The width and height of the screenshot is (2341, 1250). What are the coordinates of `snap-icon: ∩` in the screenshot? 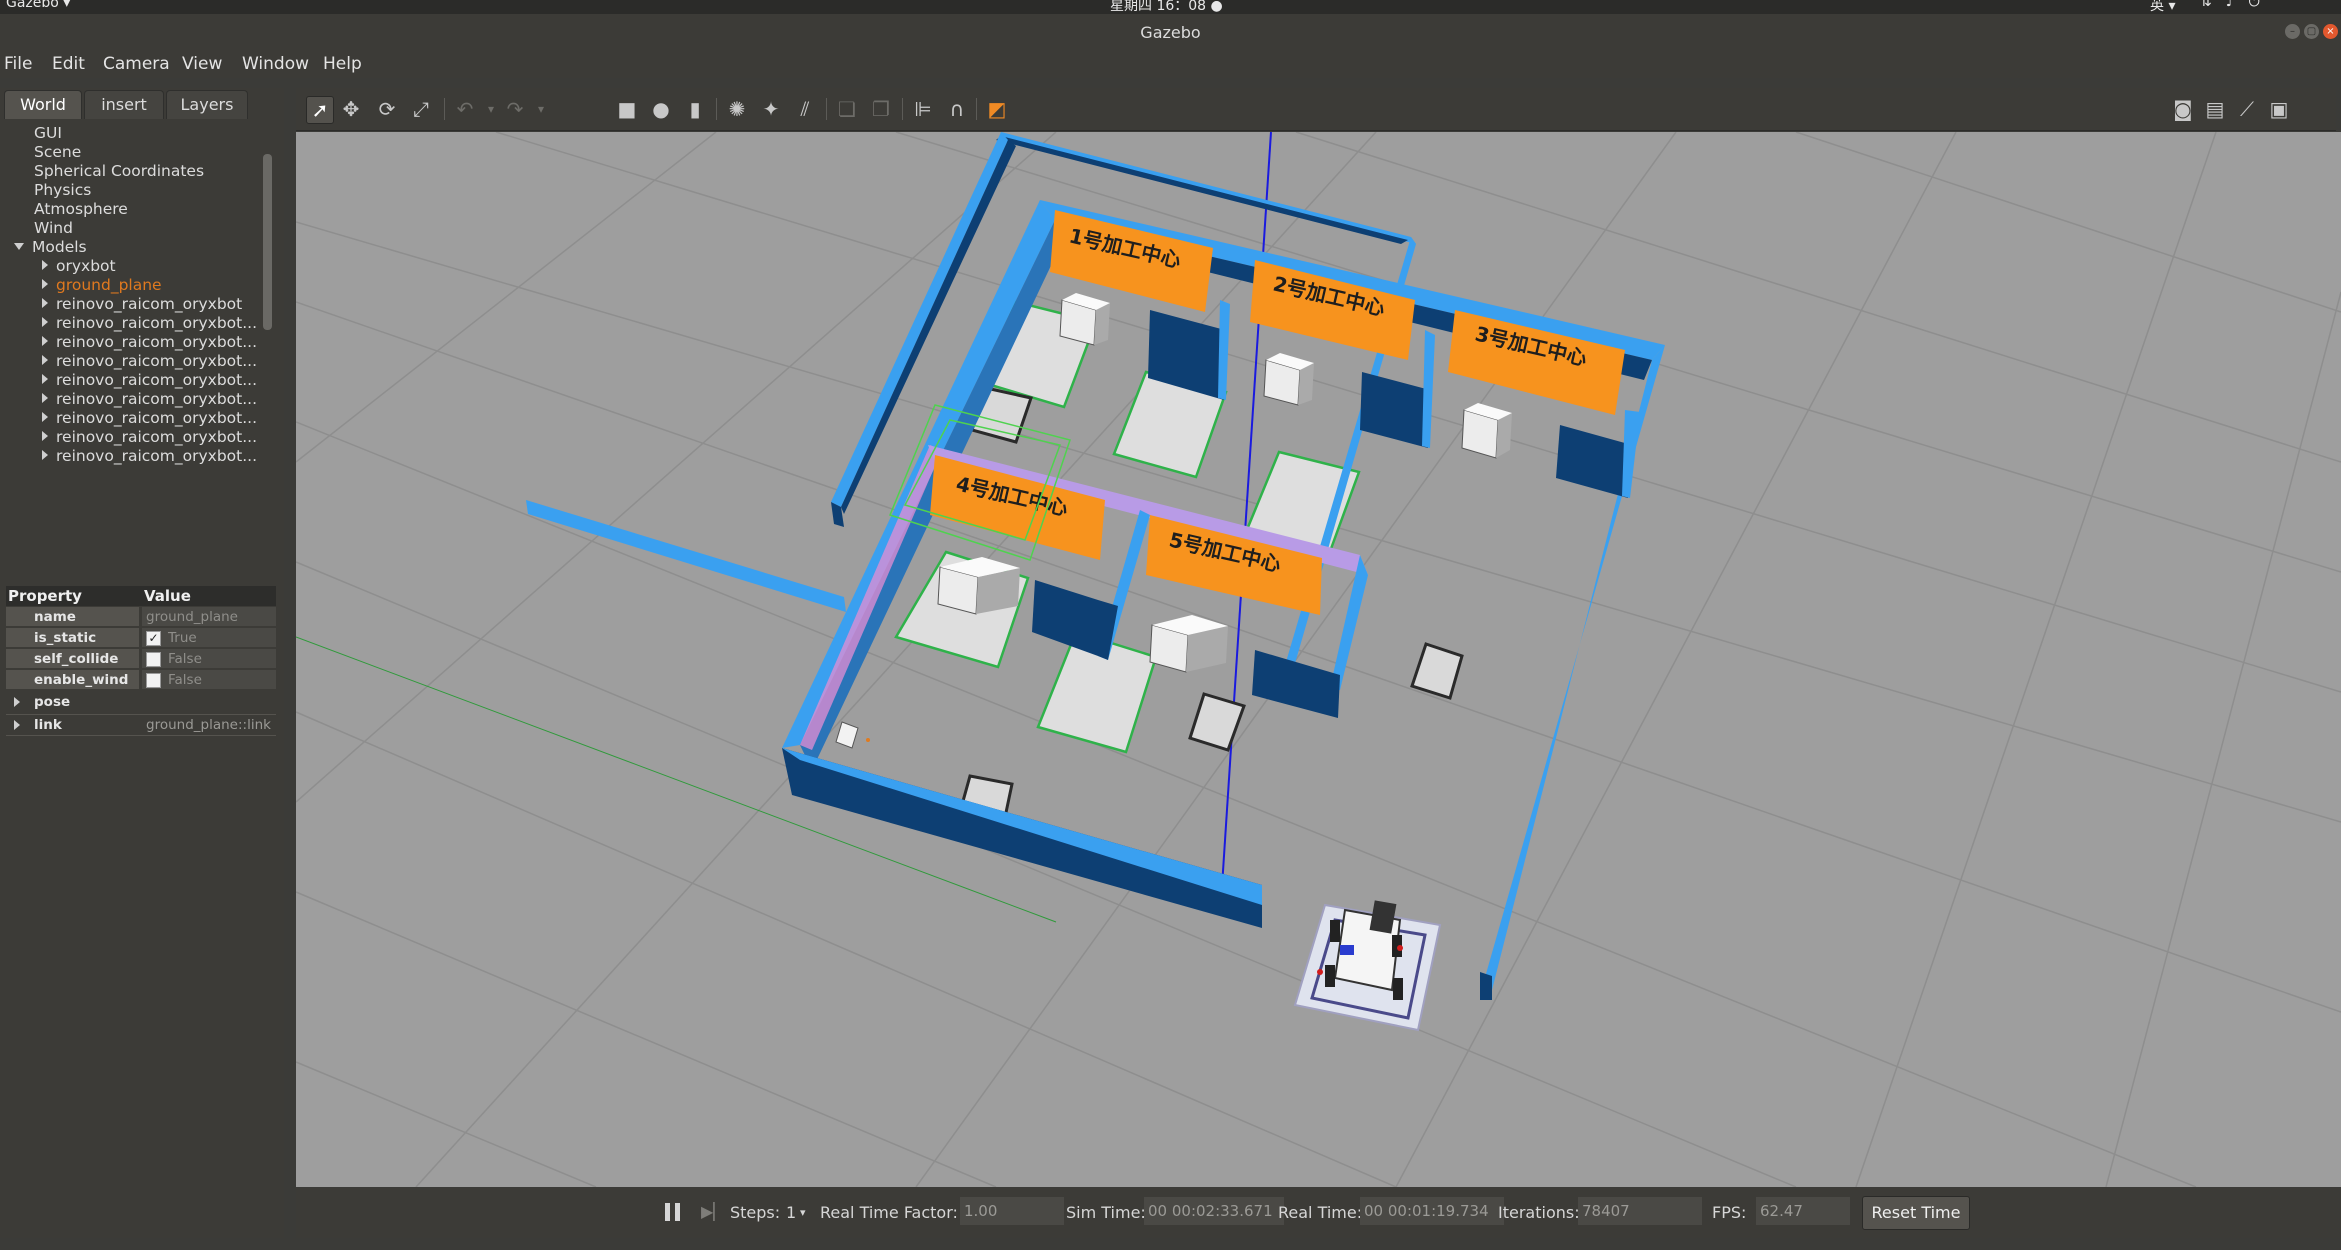 It's located at (957, 109).